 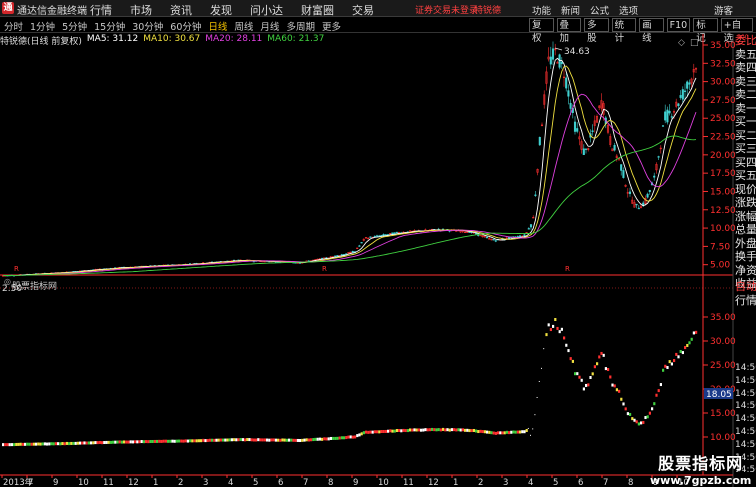 I want to click on side-item: 卖二, so click(x=745, y=95).